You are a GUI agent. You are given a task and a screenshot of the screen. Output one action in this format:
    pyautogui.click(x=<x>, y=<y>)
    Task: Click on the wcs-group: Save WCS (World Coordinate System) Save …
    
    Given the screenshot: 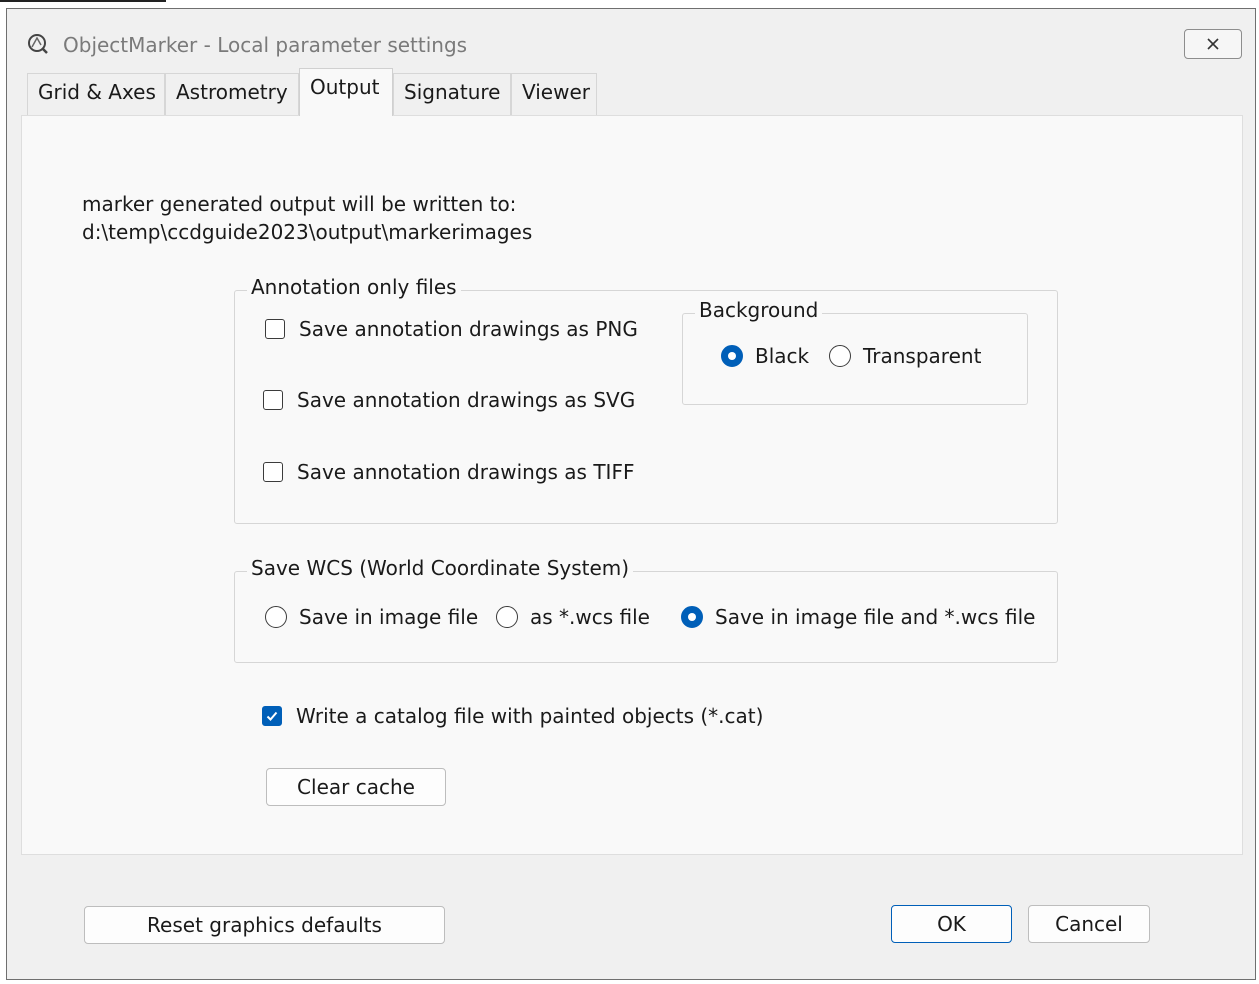 What is the action you would take?
    pyautogui.click(x=646, y=609)
    